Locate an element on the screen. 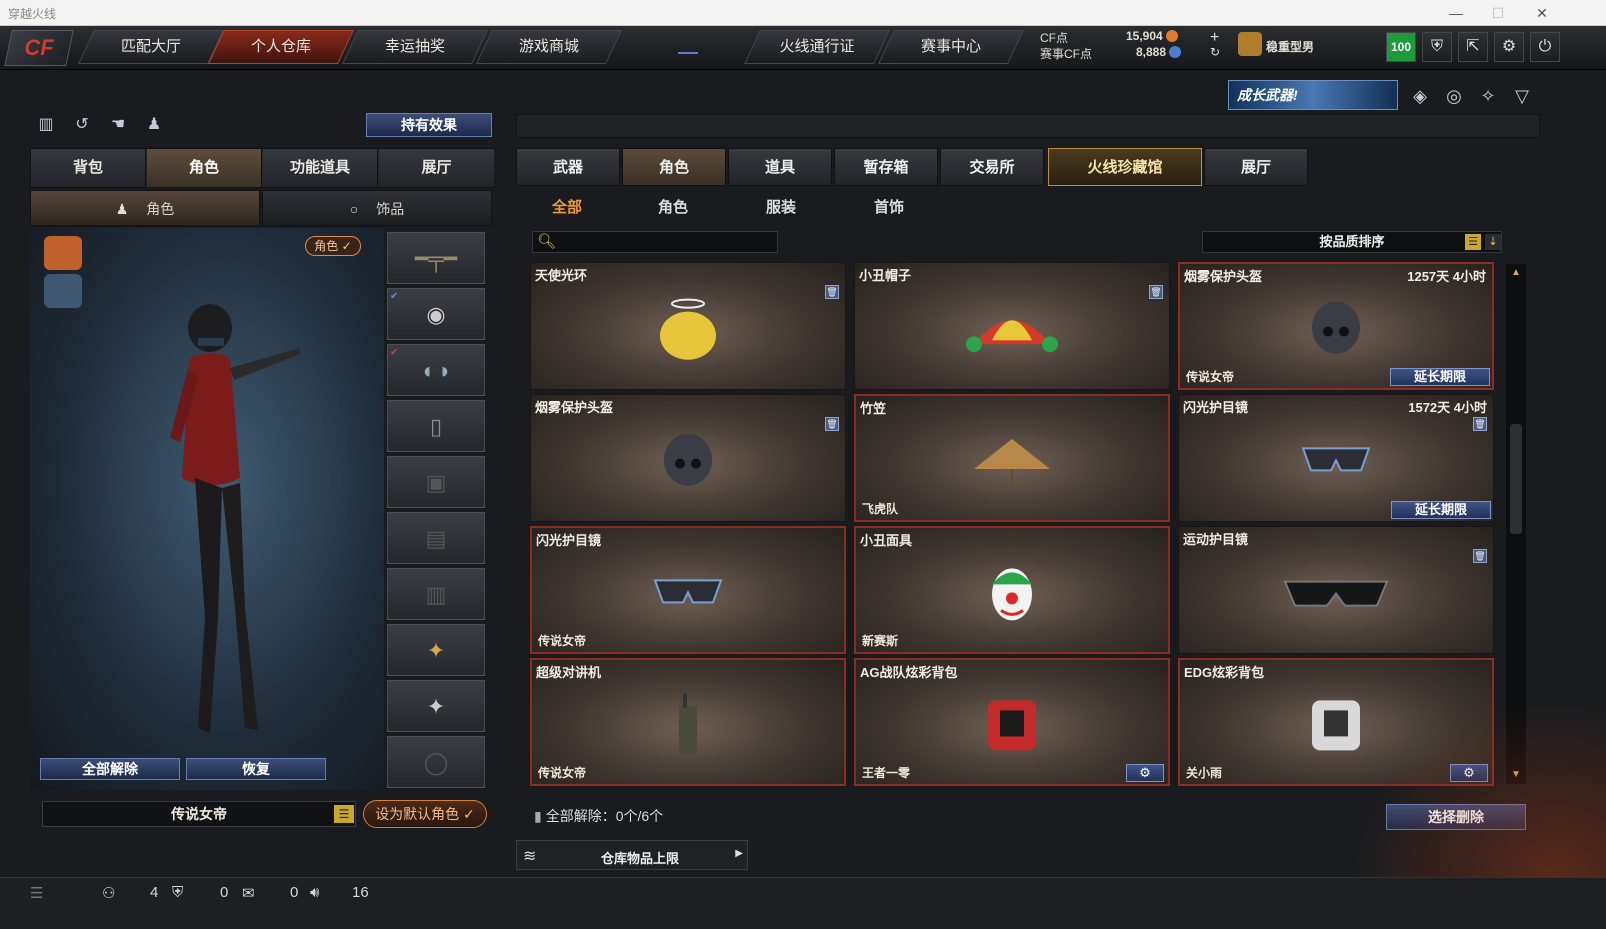 This screenshot has width=1606, height=929. subtab-accessories: ○ 饰品 is located at coordinates (377, 208).